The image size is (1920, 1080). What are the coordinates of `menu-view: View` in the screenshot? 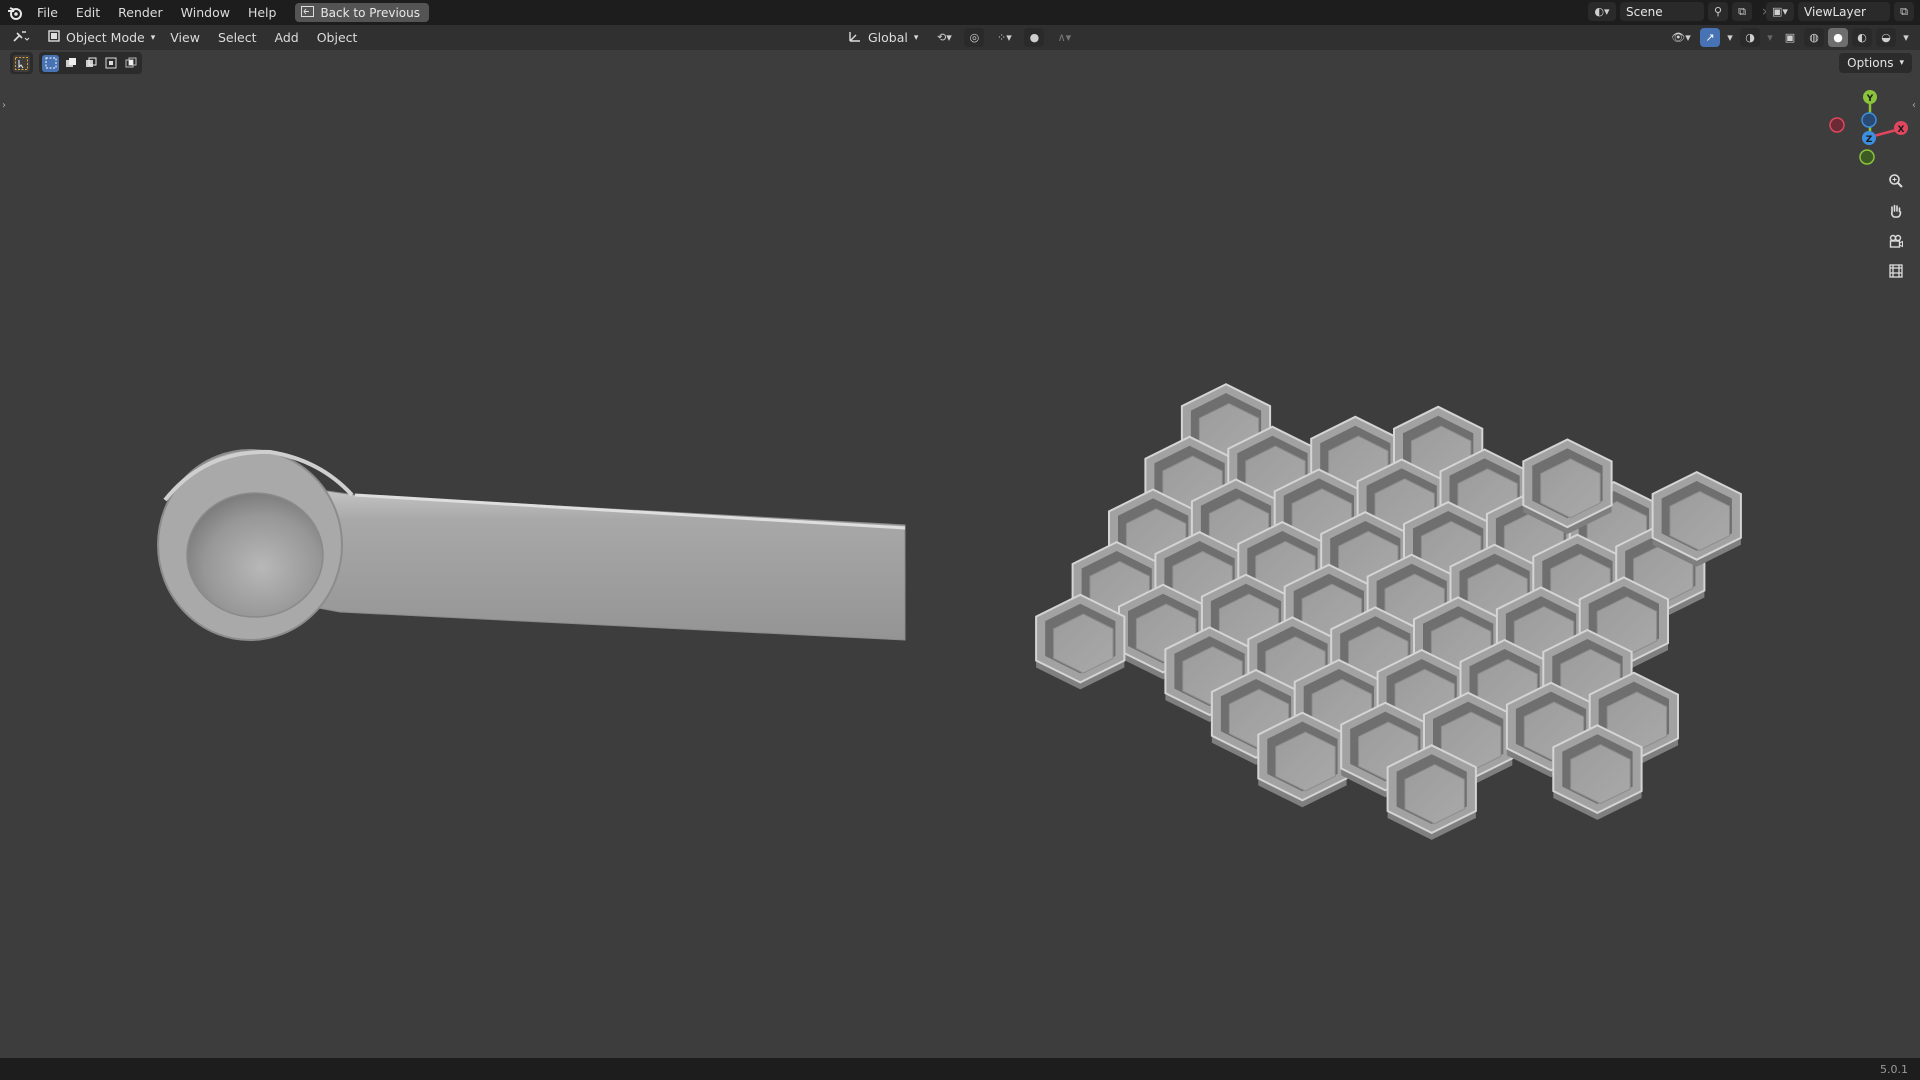 It's located at (185, 37).